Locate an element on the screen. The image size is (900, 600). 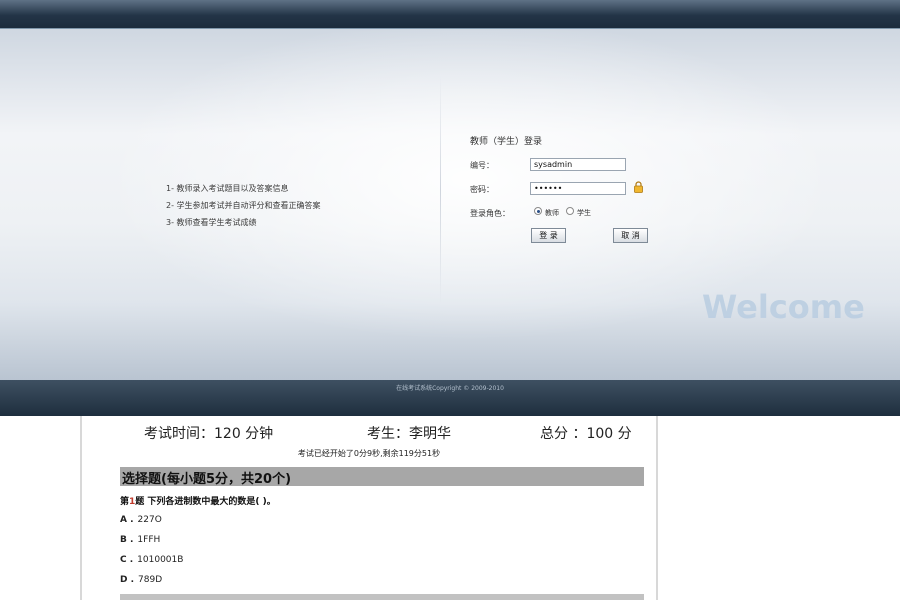
role-student-label: 学生 is located at coordinates (584, 213).